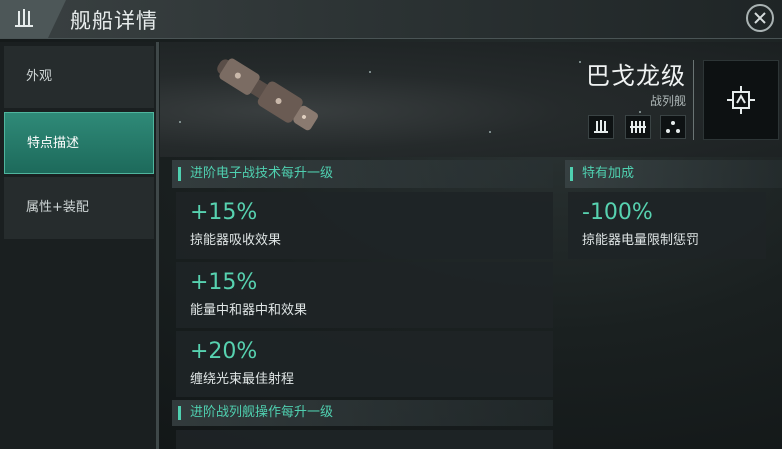  I want to click on bonus-description: 缠绕光束最佳射程, so click(242, 379).